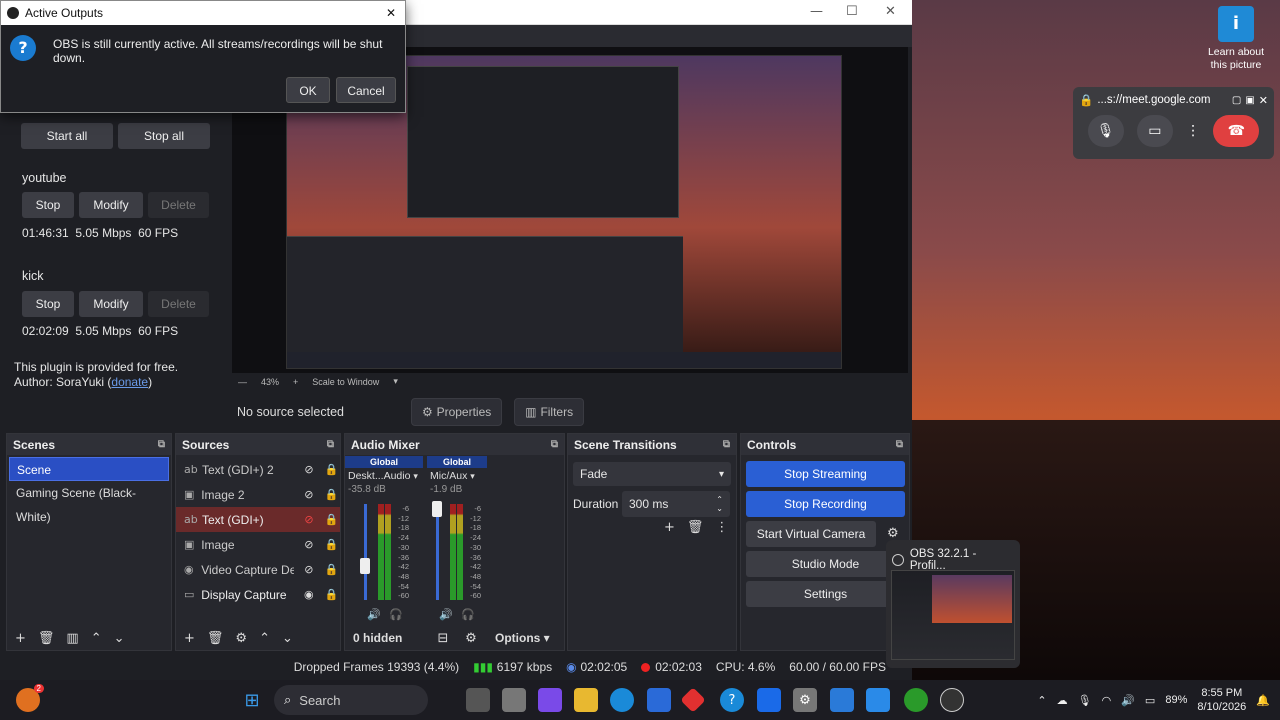 The height and width of the screenshot is (720, 1280). Describe the element at coordinates (1236, 100) in the screenshot. I see `popout-icon: ▢` at that location.